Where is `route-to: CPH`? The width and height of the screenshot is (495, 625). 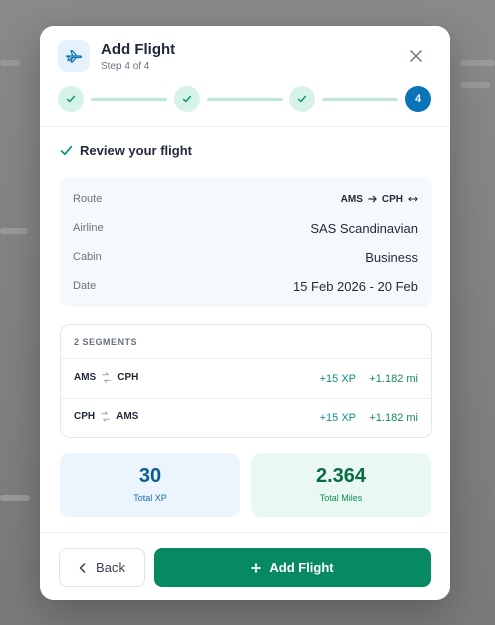 route-to: CPH is located at coordinates (392, 199).